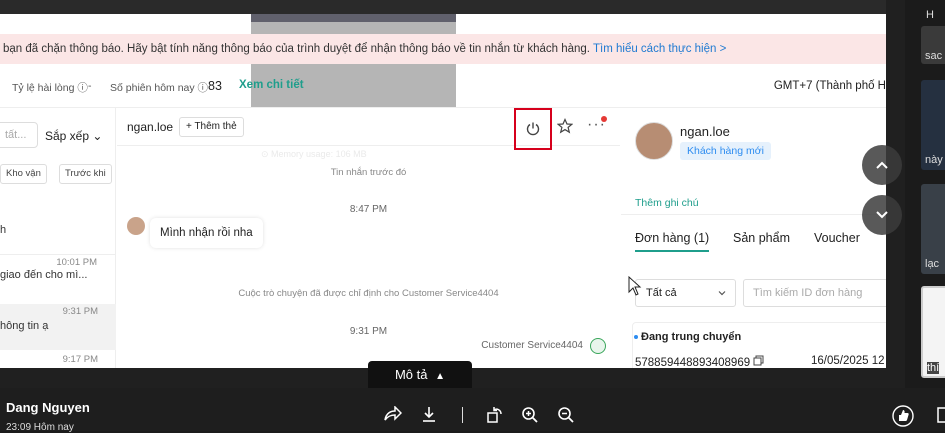  I want to click on add-tag-label: Thêm thẻ, so click(215, 126).